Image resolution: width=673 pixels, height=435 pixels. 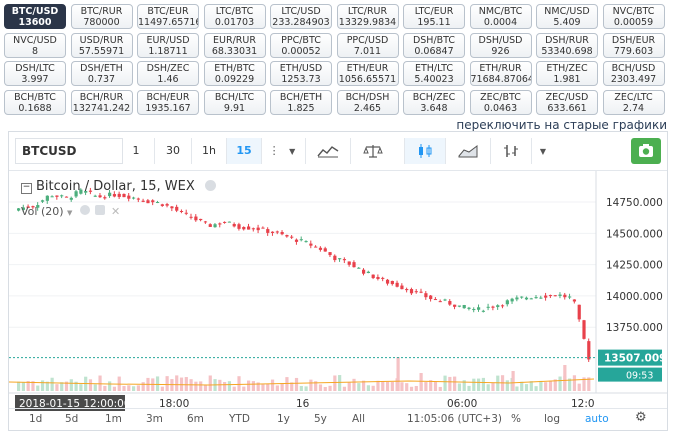 I want to click on pair-button-ltc-btc: LTC/BTC 0.01703, so click(x=234, y=16).